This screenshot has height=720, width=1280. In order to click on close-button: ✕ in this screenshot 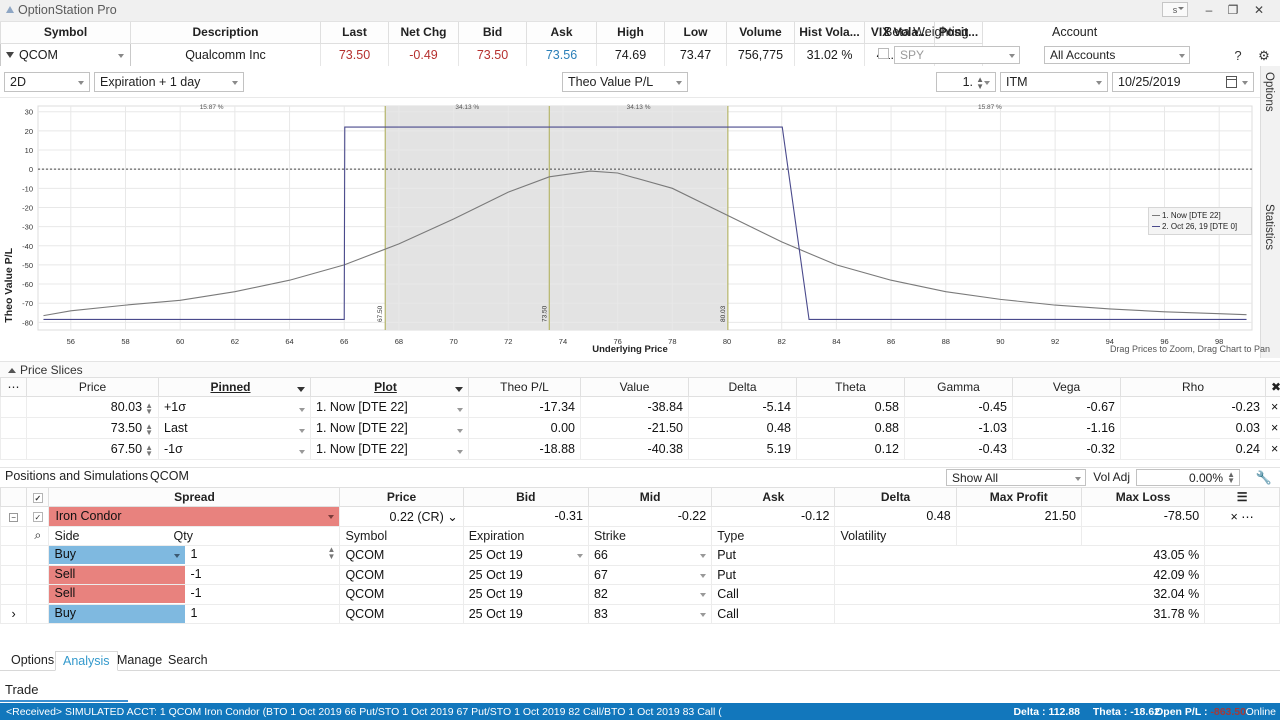, I will do `click(1259, 10)`.